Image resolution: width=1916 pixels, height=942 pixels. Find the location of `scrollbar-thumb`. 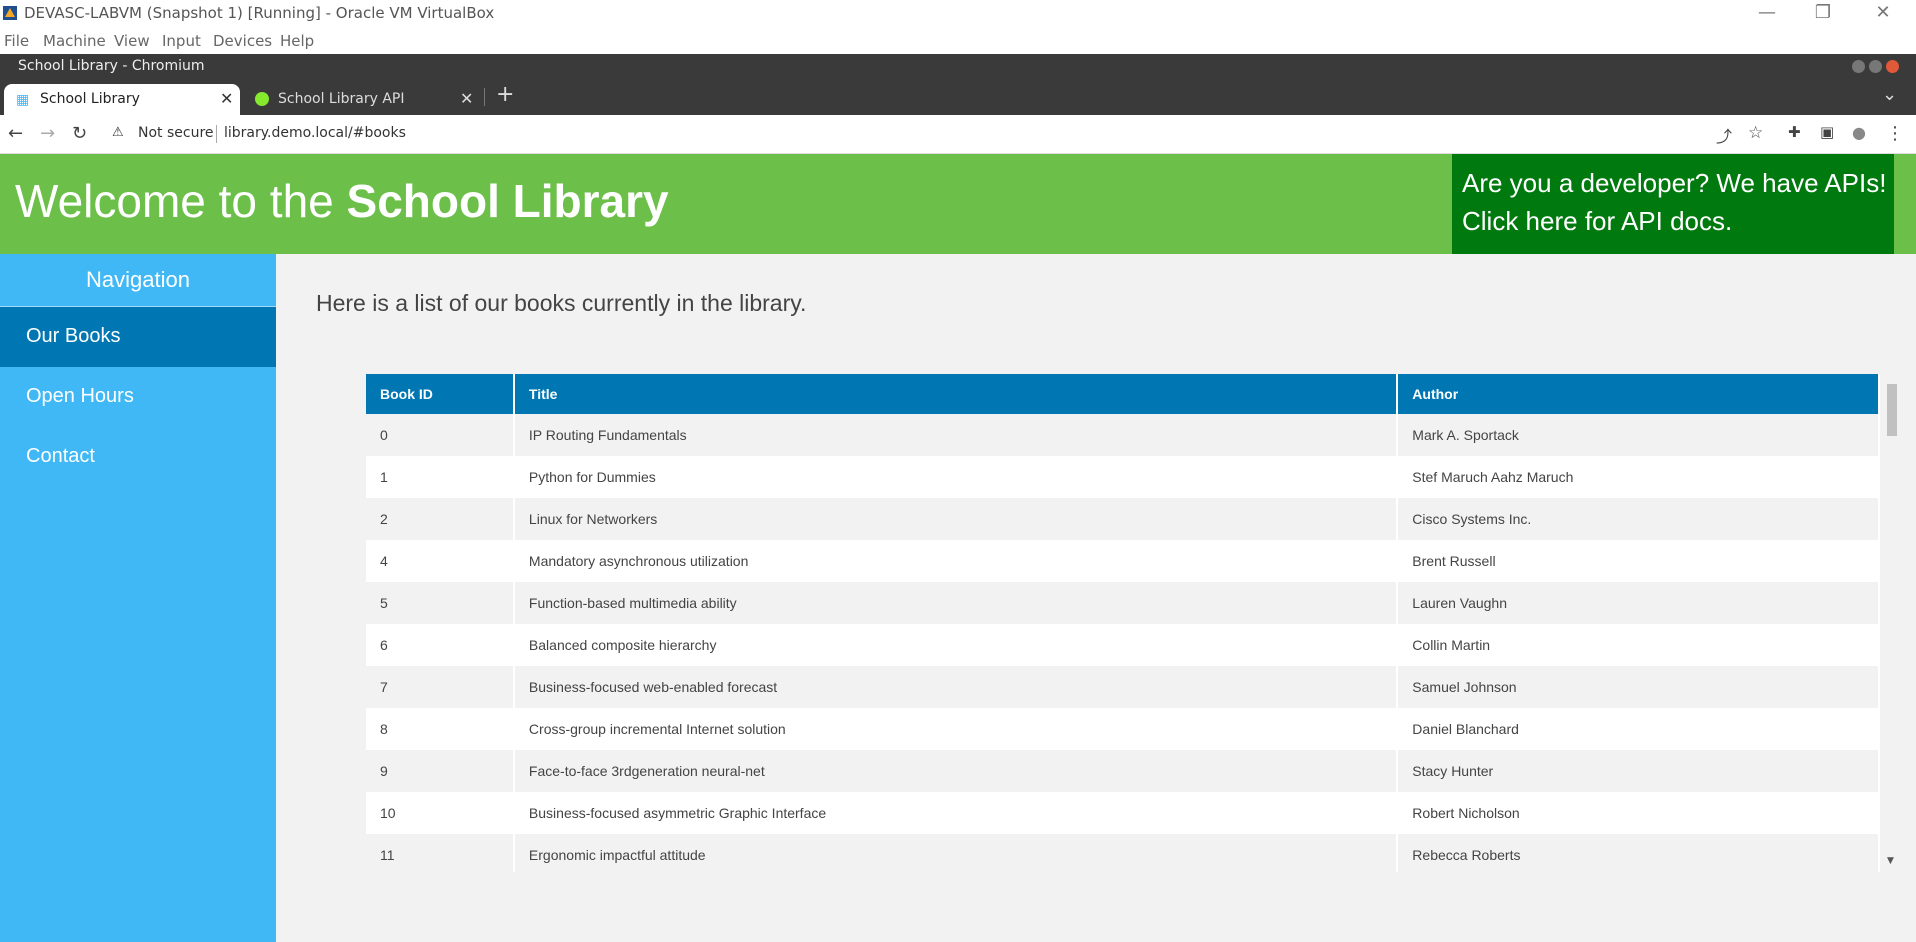

scrollbar-thumb is located at coordinates (1892, 410).